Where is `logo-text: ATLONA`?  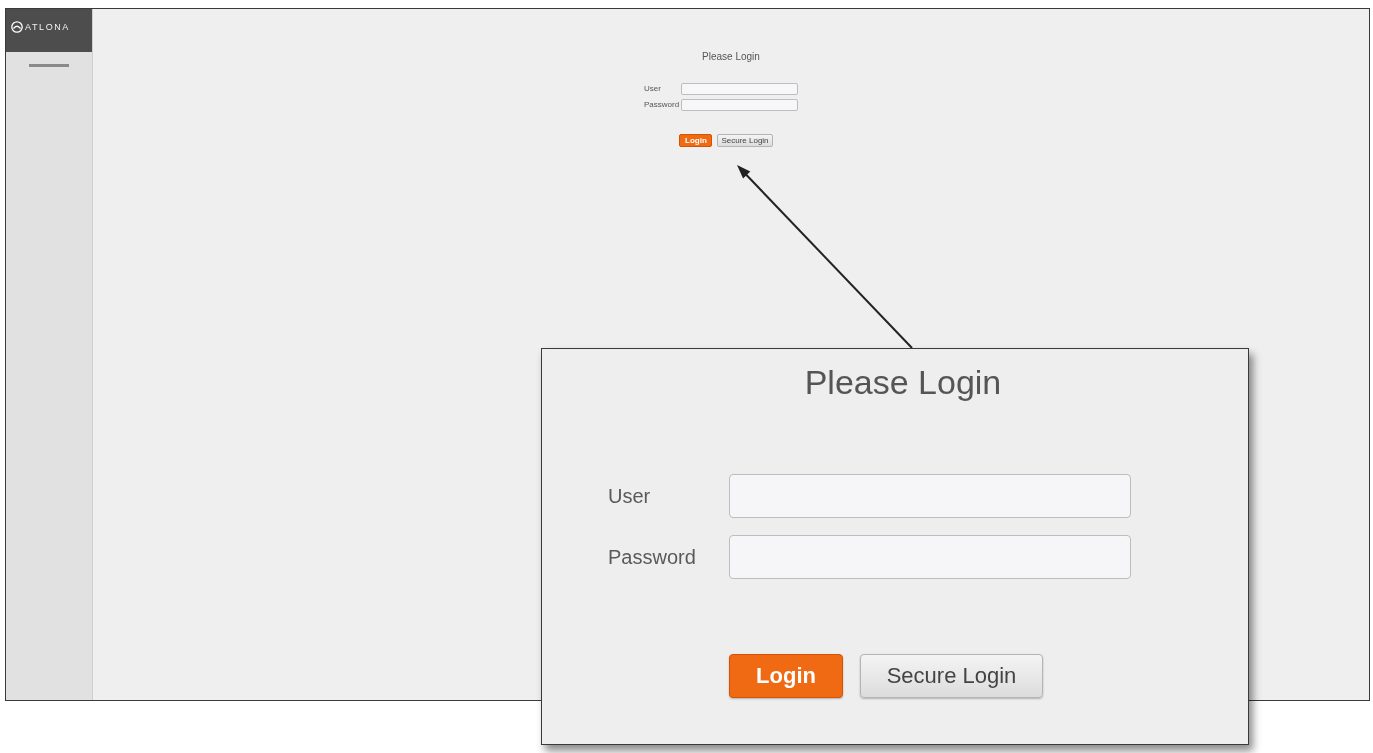 logo-text: ATLONA is located at coordinates (47, 26).